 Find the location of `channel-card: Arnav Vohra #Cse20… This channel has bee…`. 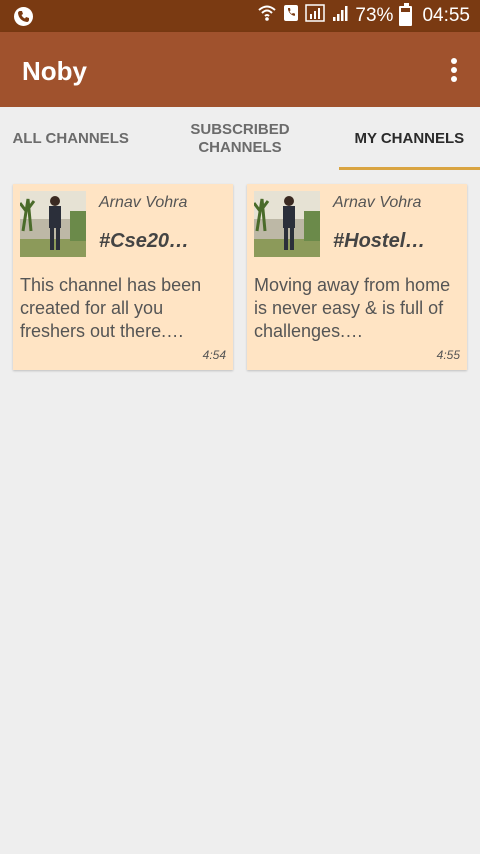

channel-card: Arnav Vohra #Cse20… This channel has bee… is located at coordinates (123, 277).